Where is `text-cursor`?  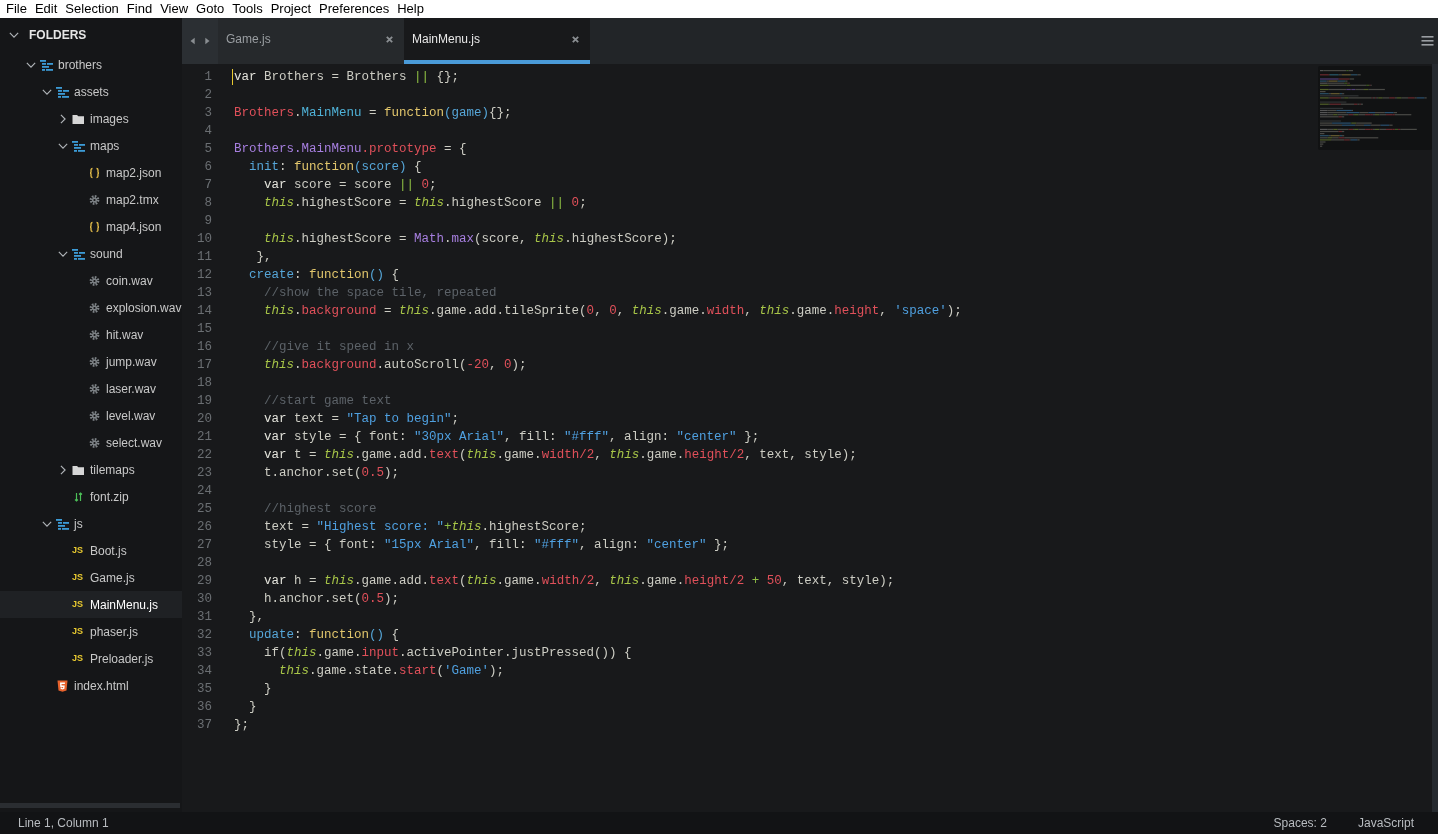 text-cursor is located at coordinates (232, 77).